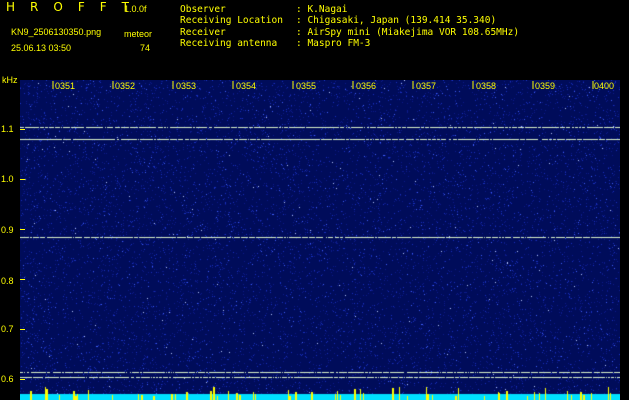 The height and width of the screenshot is (400, 629). Describe the element at coordinates (203, 32) in the screenshot. I see `receiver-label: Receiver` at that location.